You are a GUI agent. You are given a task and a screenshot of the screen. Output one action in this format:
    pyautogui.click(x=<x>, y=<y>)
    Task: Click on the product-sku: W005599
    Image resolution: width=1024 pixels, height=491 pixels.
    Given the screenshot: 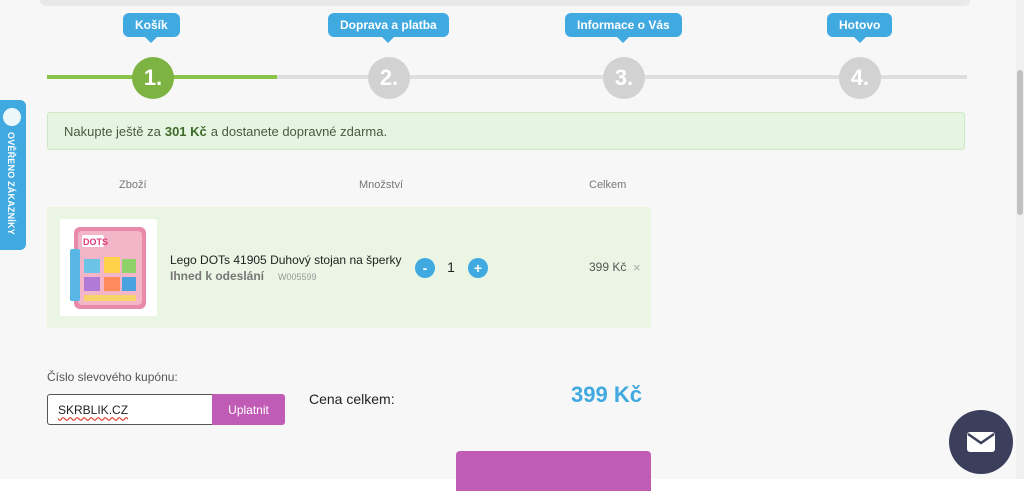 What is the action you would take?
    pyautogui.click(x=297, y=277)
    